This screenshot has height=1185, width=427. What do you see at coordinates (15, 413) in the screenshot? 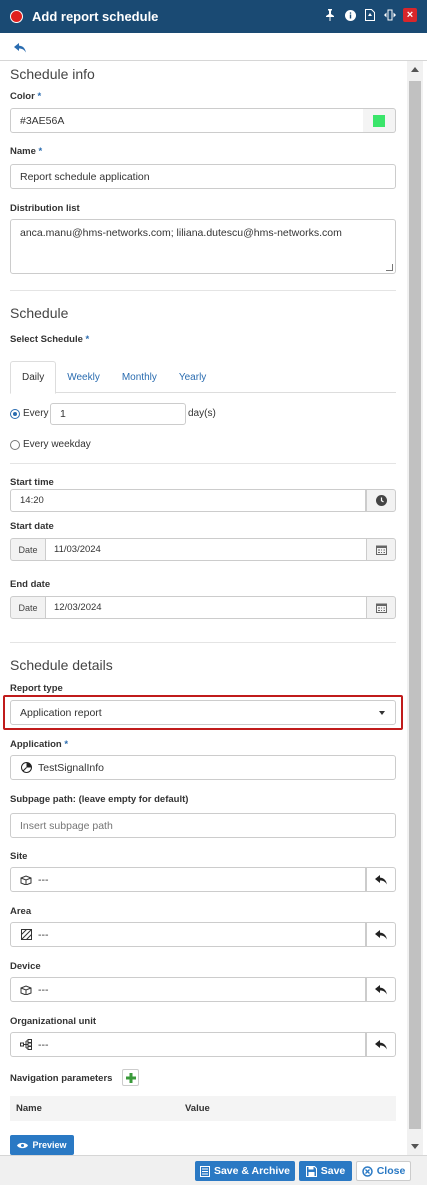
I see `radio-selected-icon` at bounding box center [15, 413].